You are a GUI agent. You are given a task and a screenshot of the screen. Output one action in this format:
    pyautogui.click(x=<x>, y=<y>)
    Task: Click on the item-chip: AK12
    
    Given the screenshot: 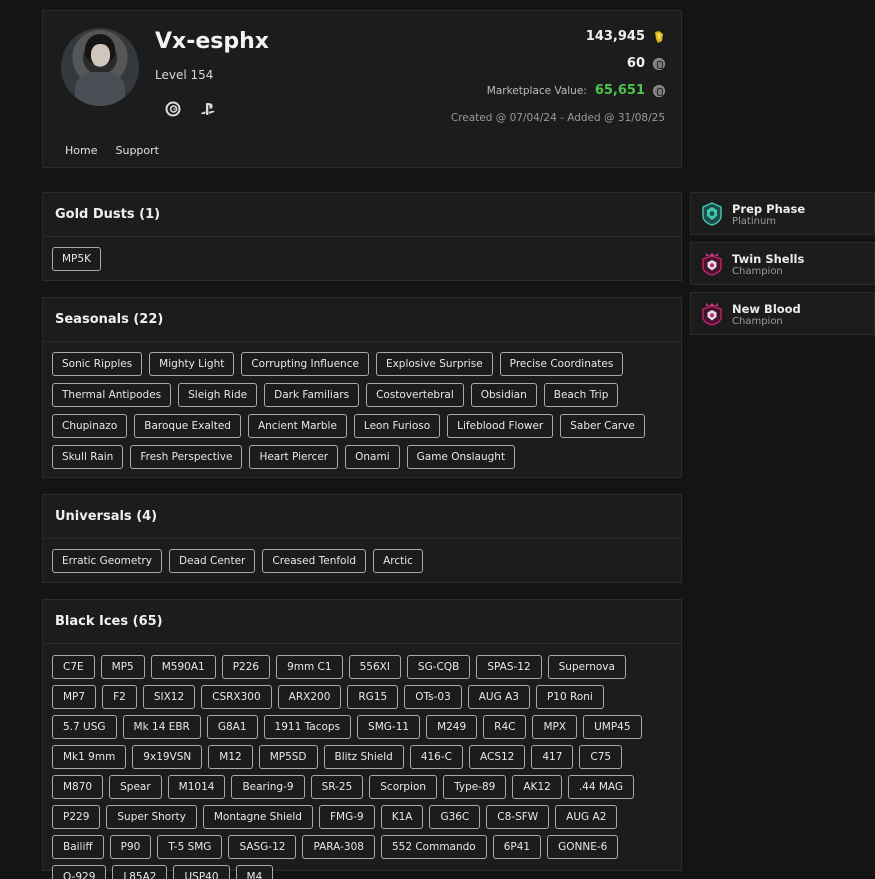 What is the action you would take?
    pyautogui.click(x=537, y=787)
    